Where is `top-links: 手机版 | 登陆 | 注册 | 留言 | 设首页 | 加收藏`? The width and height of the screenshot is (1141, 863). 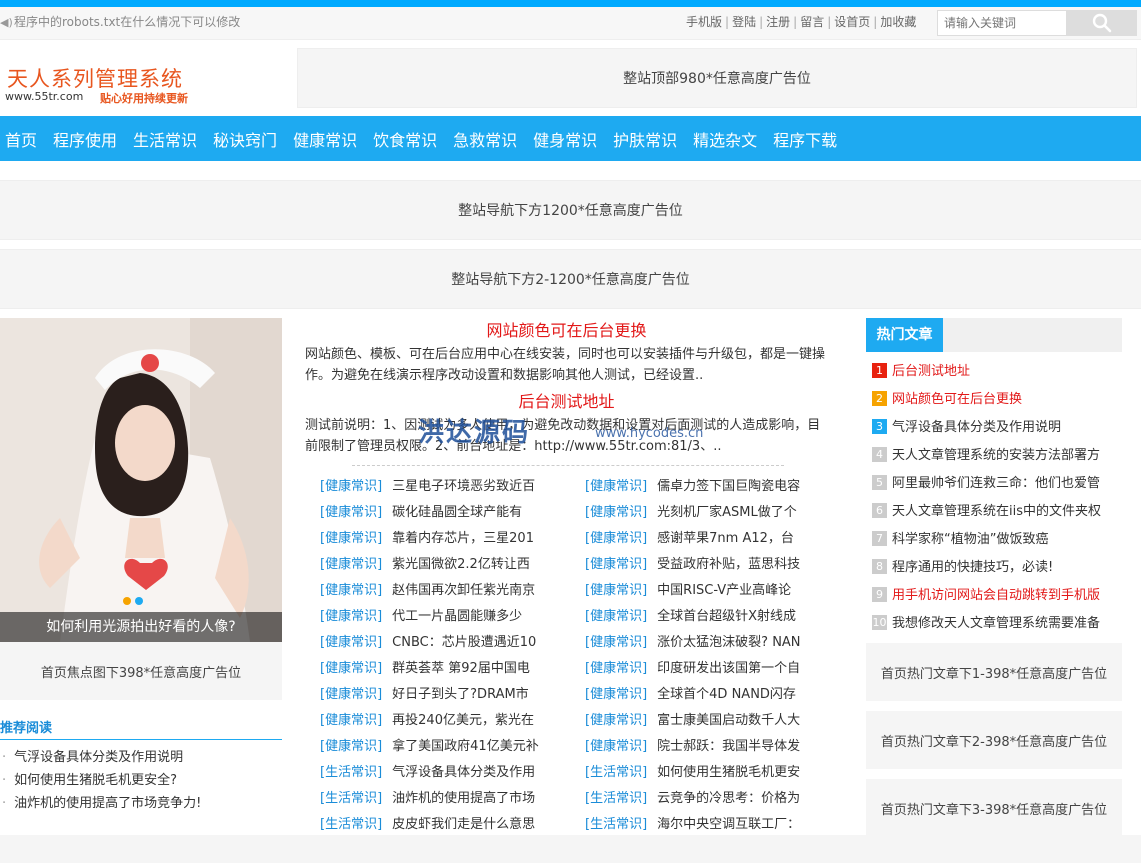
top-links: 手机版 | 登陆 | 注册 | 留言 | 设首页 | 加收藏 is located at coordinates (801, 22).